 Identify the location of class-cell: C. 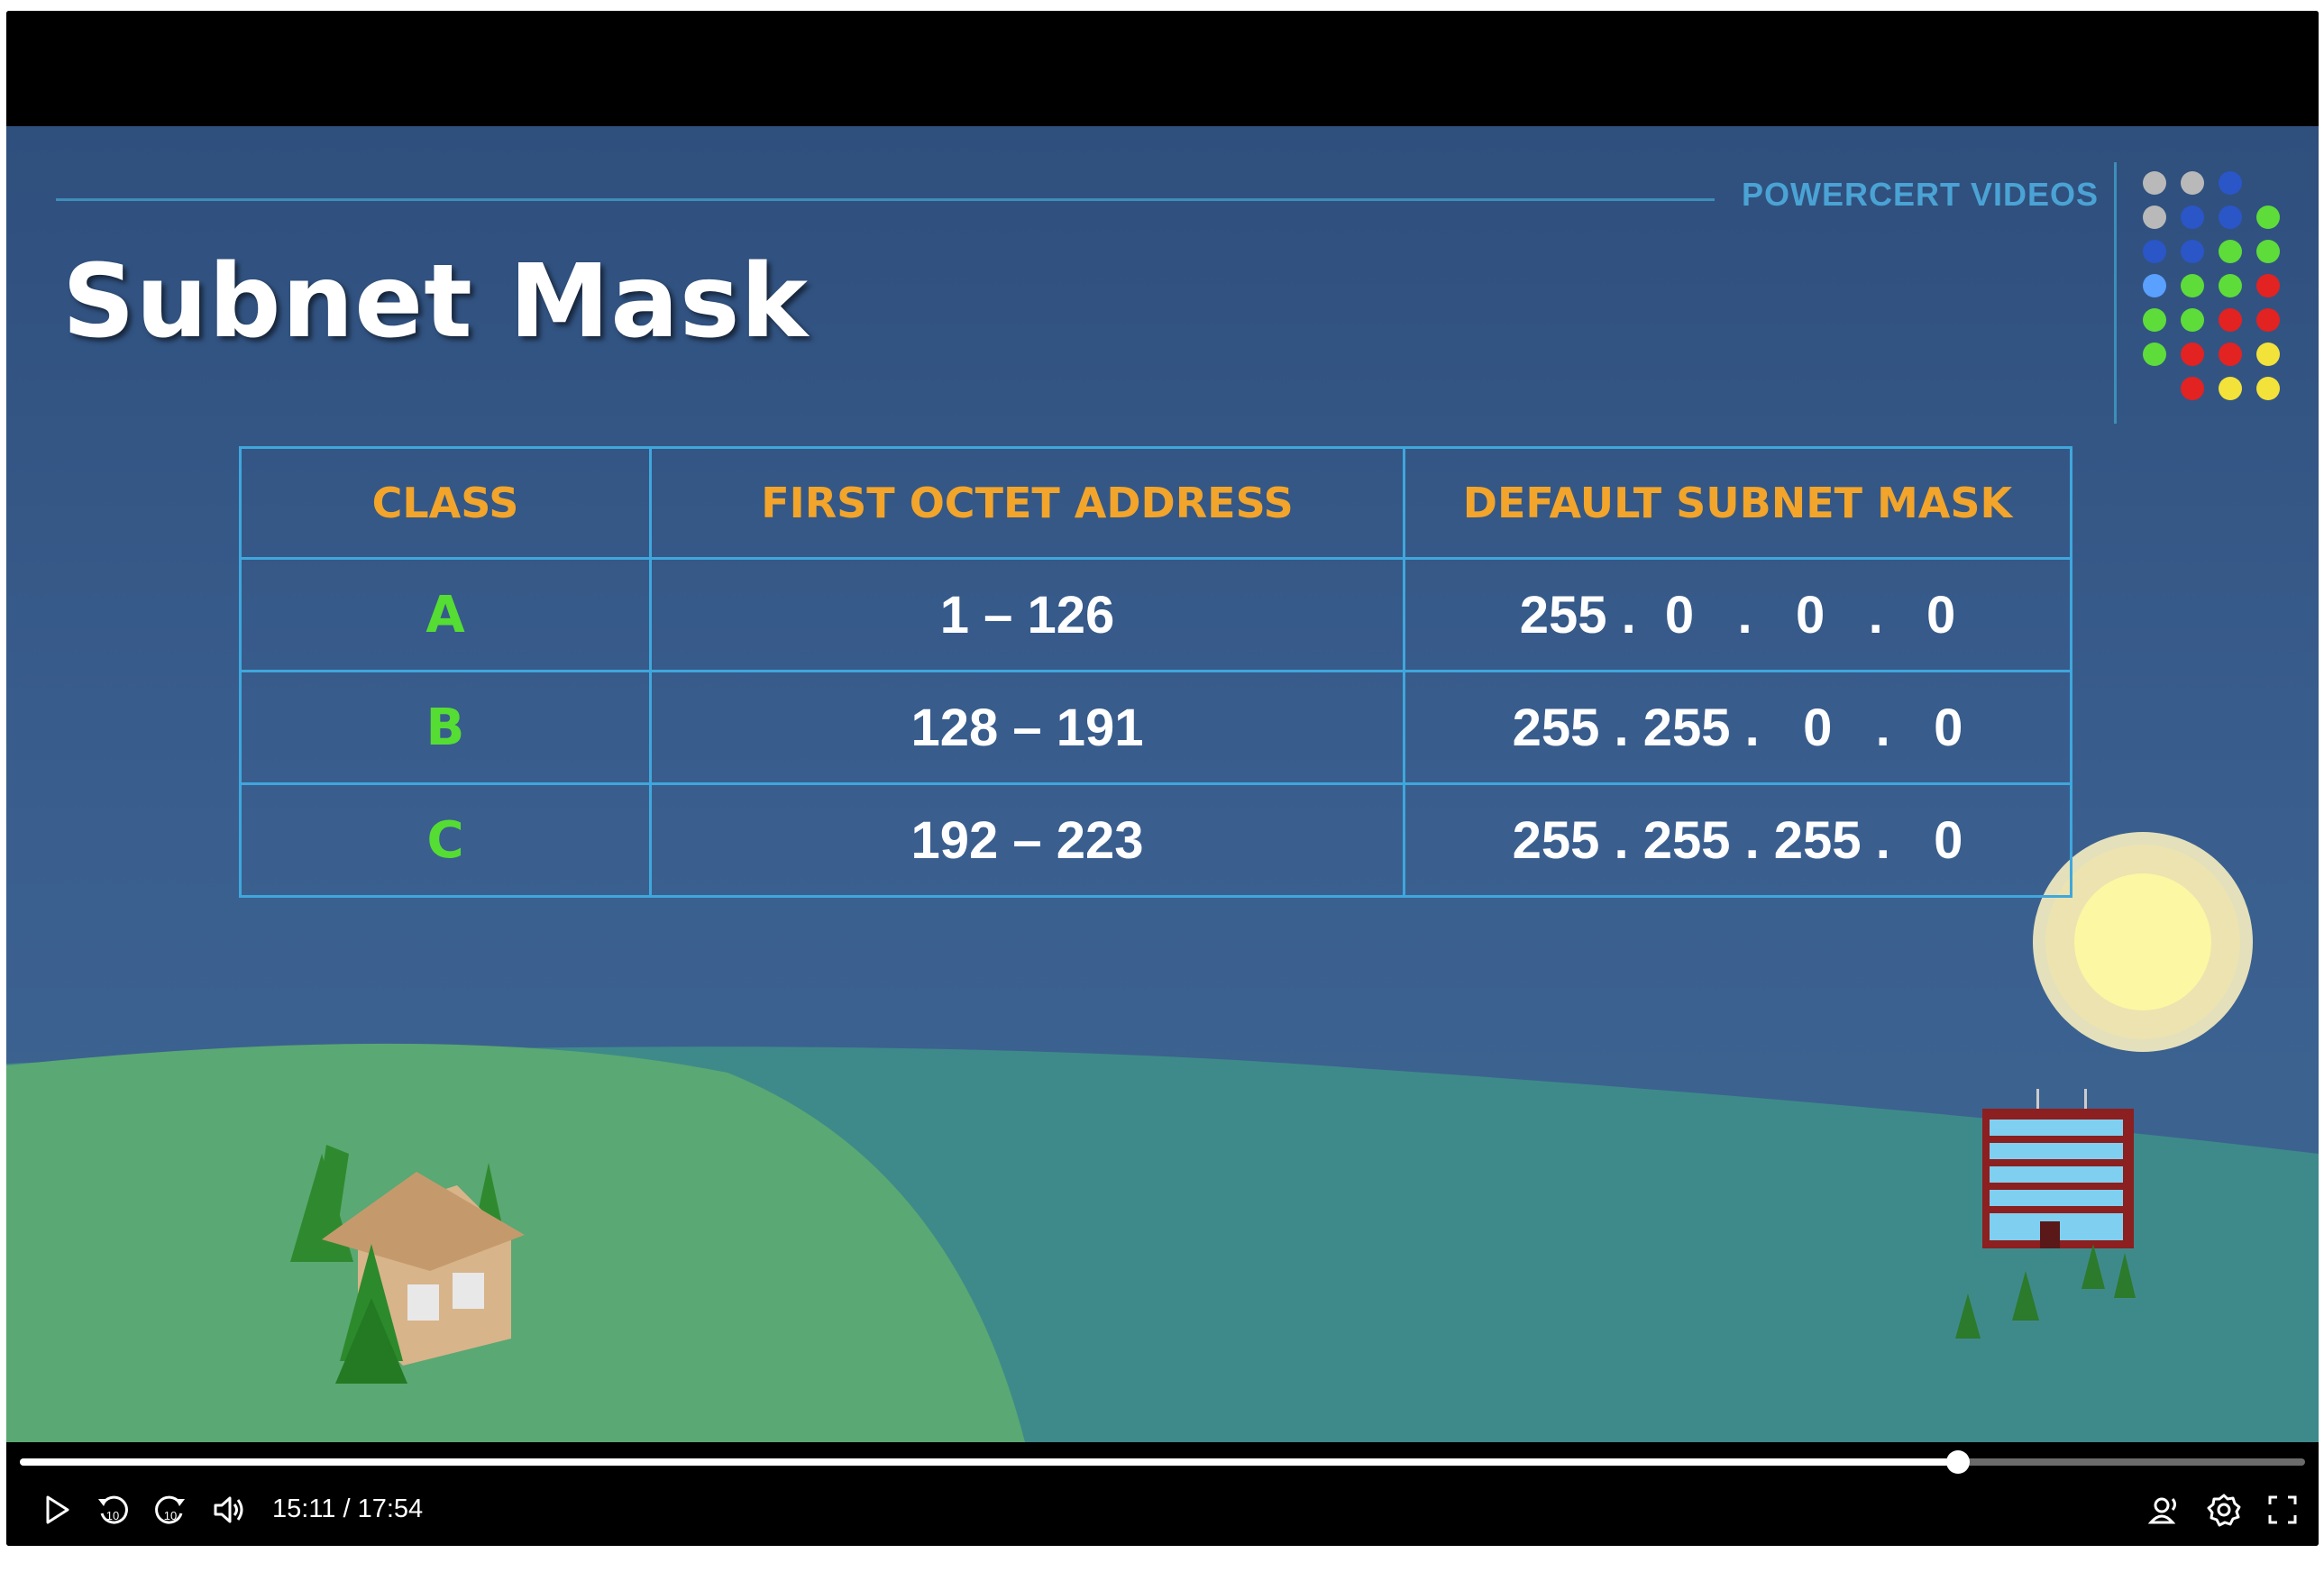
(445, 840).